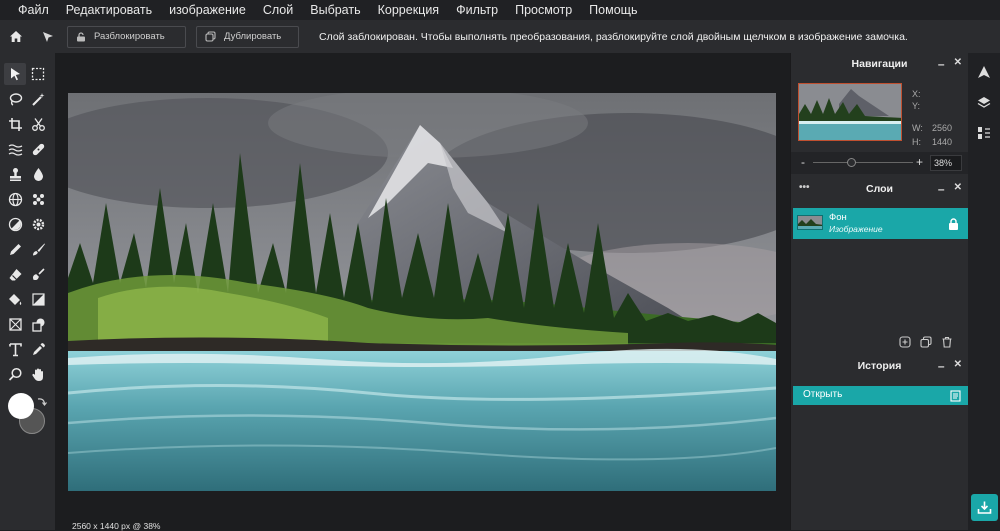 This screenshot has height=531, width=1000. Describe the element at coordinates (905, 344) in the screenshot. I see `add-layer-icon` at that location.